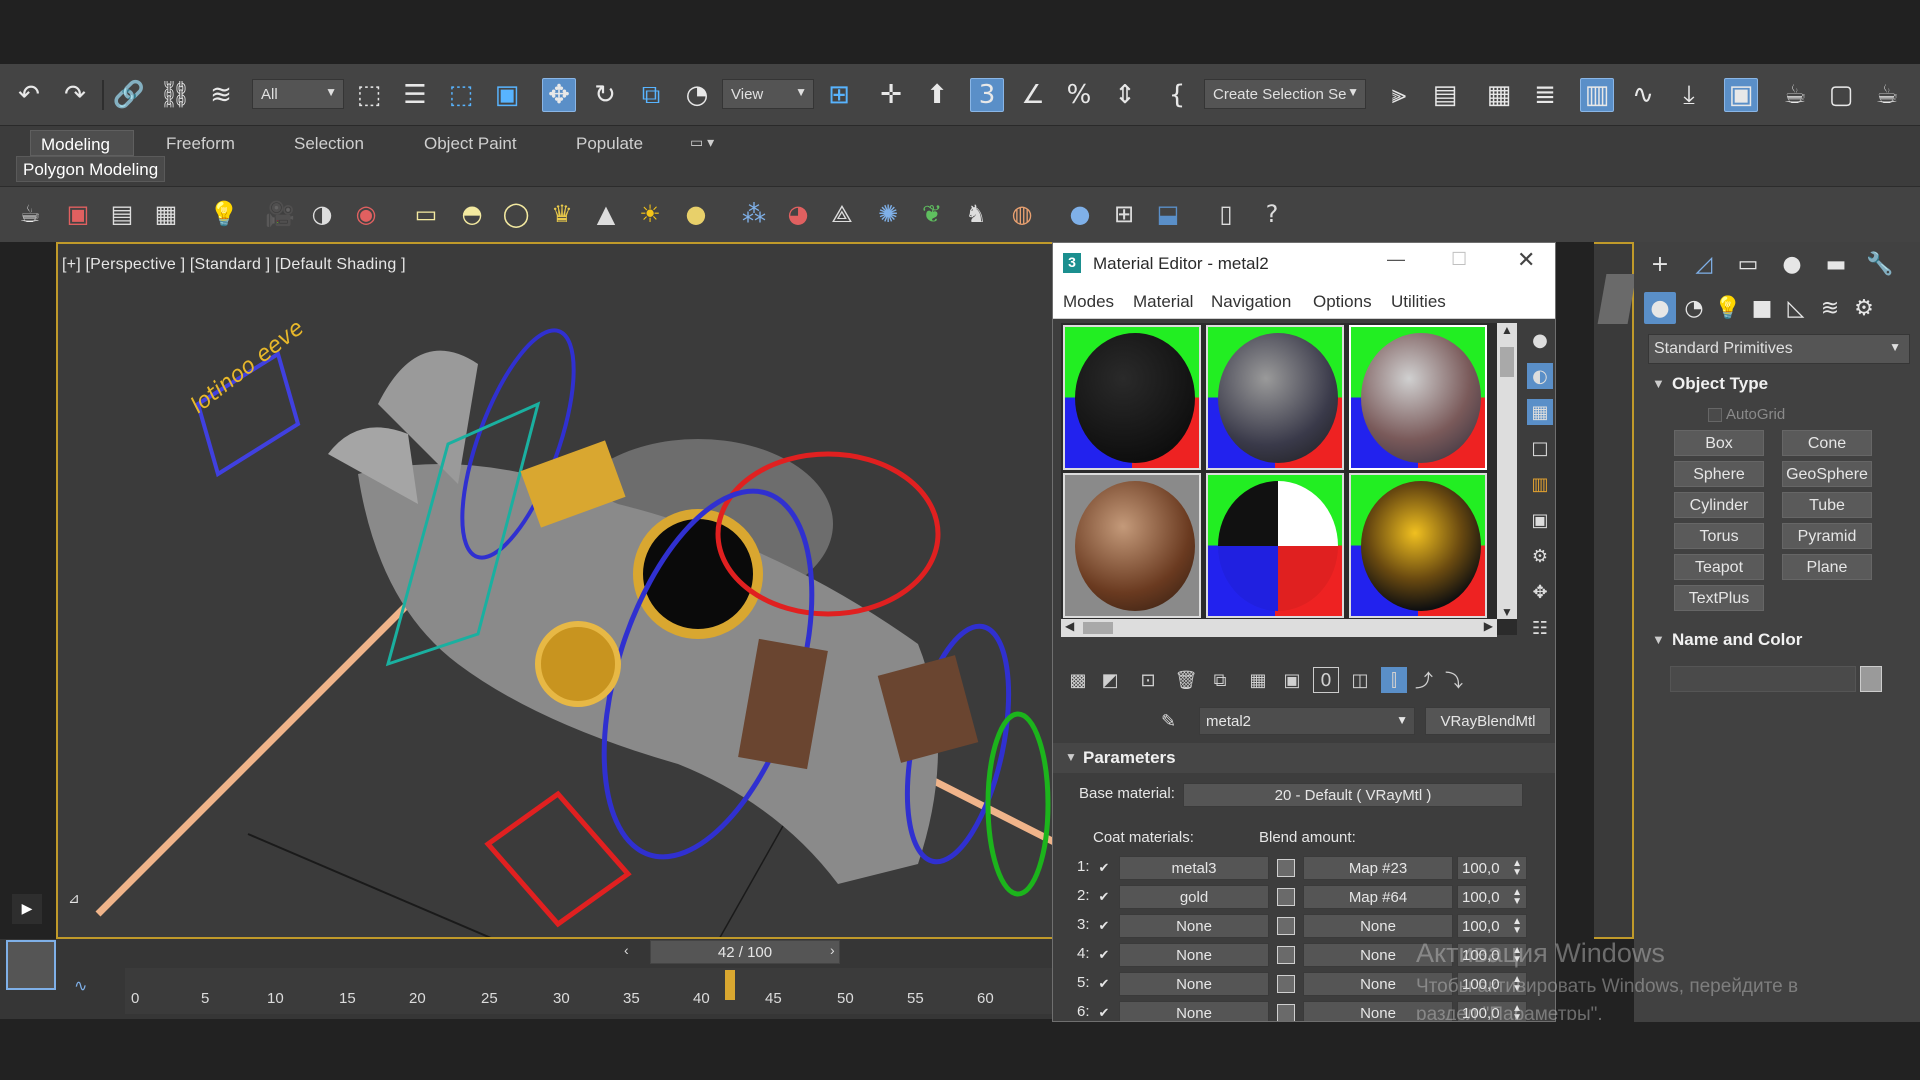 The height and width of the screenshot is (1080, 1920). What do you see at coordinates (932, 214) in the screenshot?
I see `vray-fur-icon: ❦` at bounding box center [932, 214].